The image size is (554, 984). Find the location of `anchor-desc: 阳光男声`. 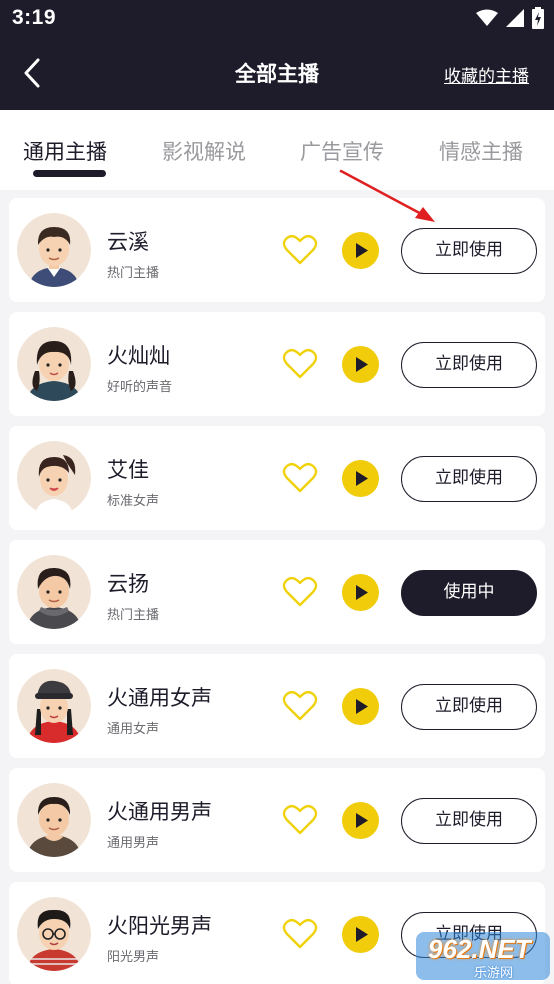

anchor-desc: 阳光男声 is located at coordinates (133, 957).